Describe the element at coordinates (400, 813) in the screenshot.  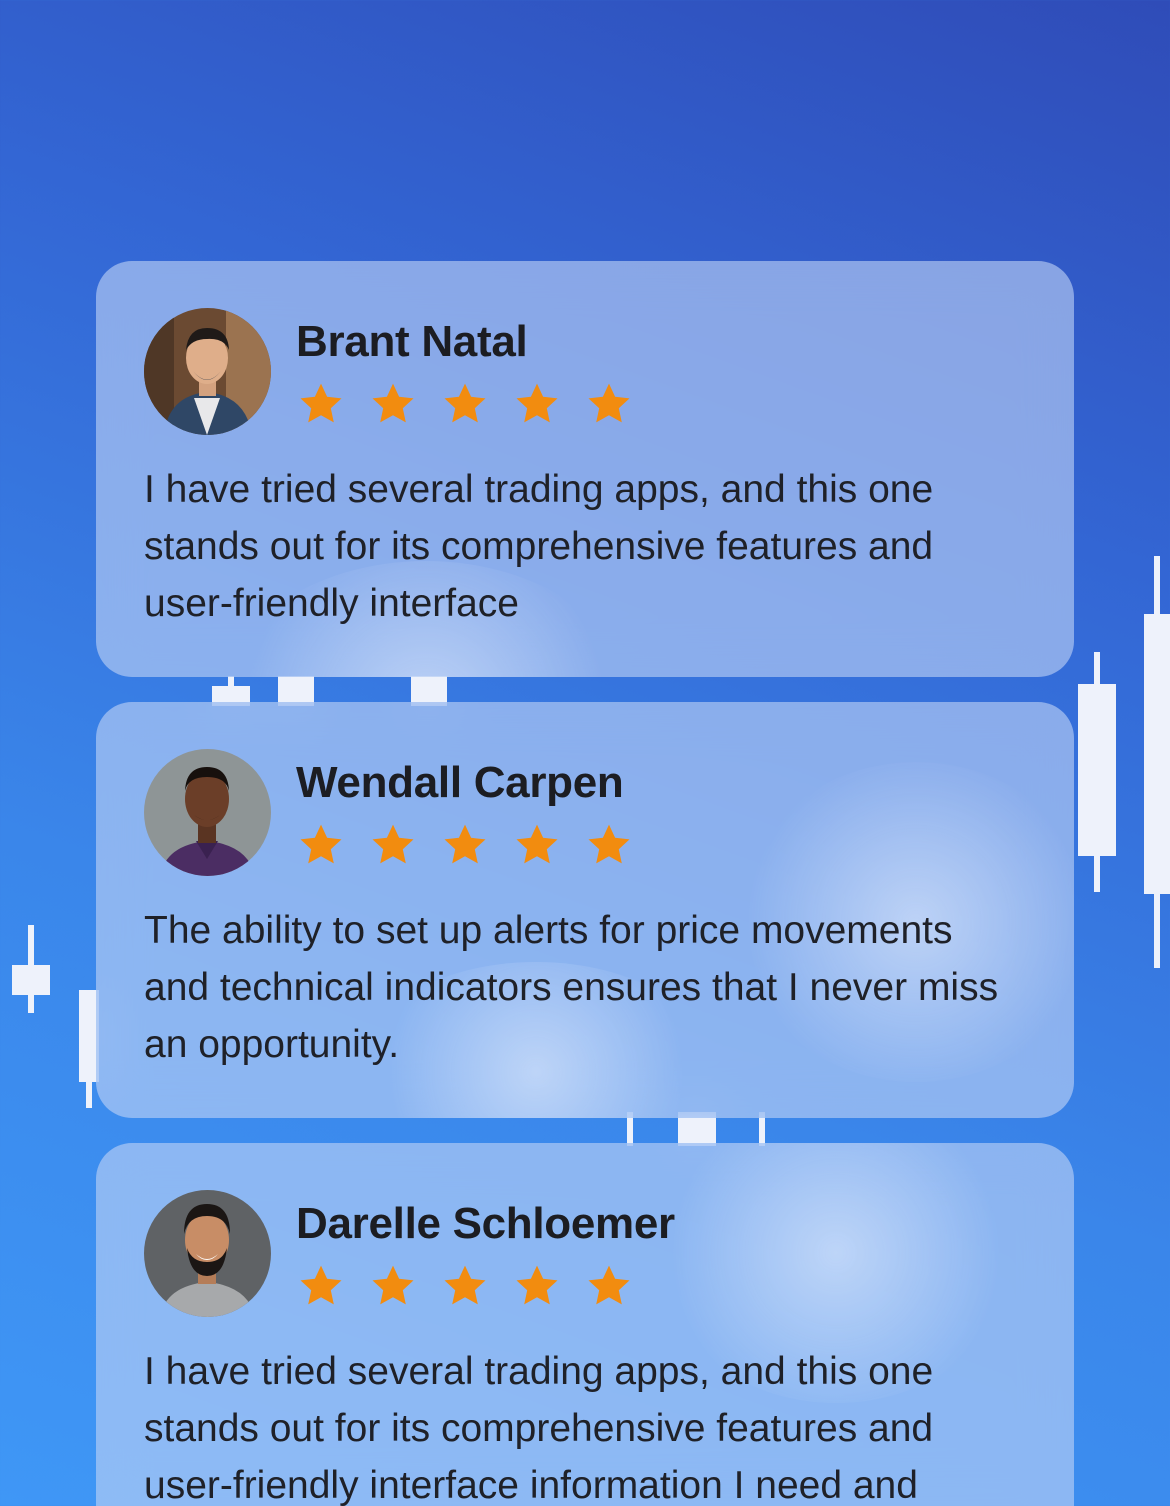
I see `review-header: Wendall Carpen` at that location.